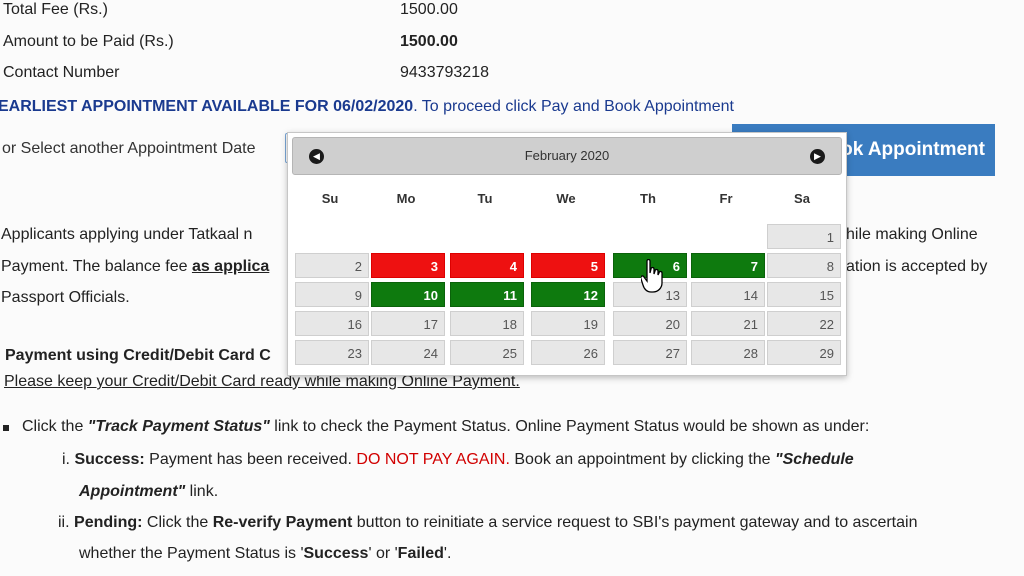  I want to click on calendar-day-25: 25, so click(487, 352).